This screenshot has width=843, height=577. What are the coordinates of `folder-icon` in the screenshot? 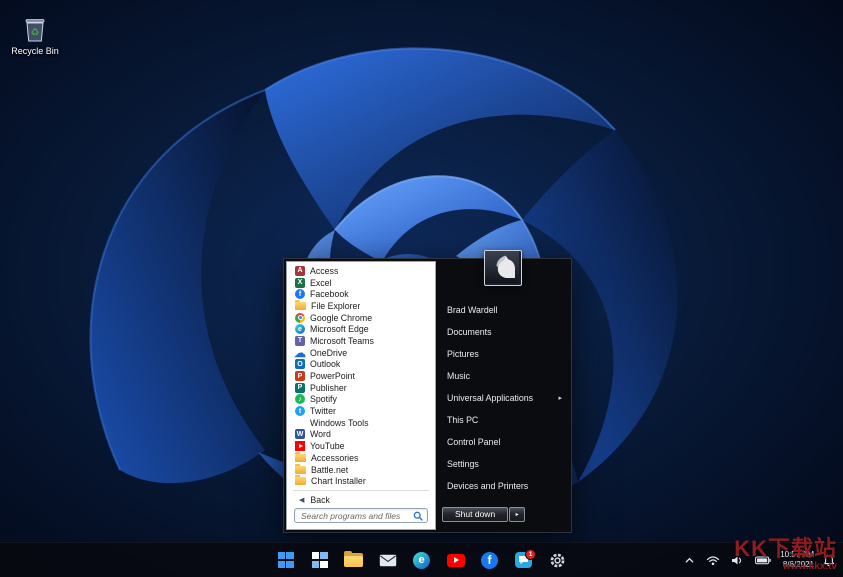 It's located at (353, 558).